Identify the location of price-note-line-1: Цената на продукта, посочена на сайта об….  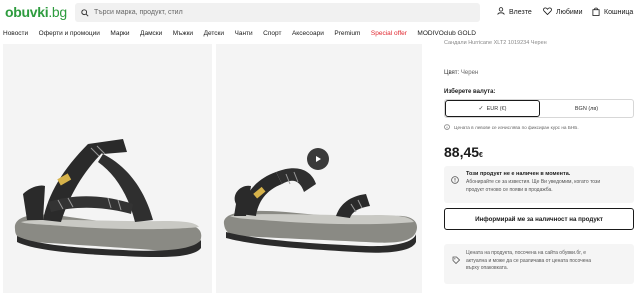
(526, 253).